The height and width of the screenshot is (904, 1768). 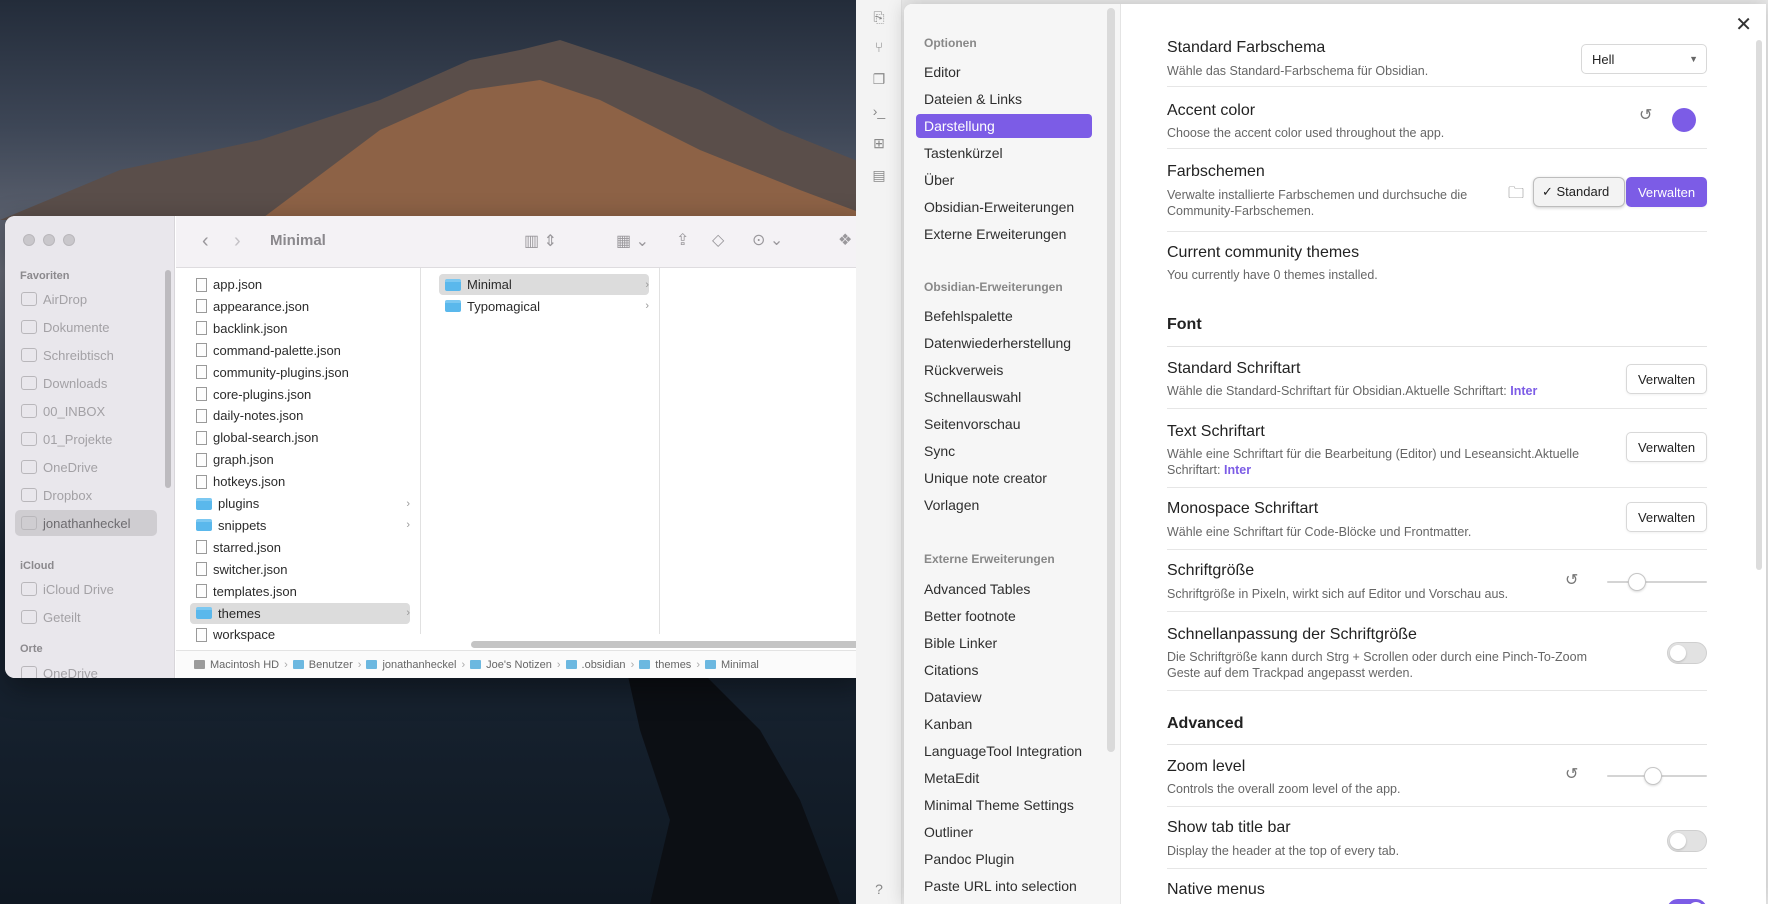 I want to click on folder-row: plugins ›, so click(x=300, y=503).